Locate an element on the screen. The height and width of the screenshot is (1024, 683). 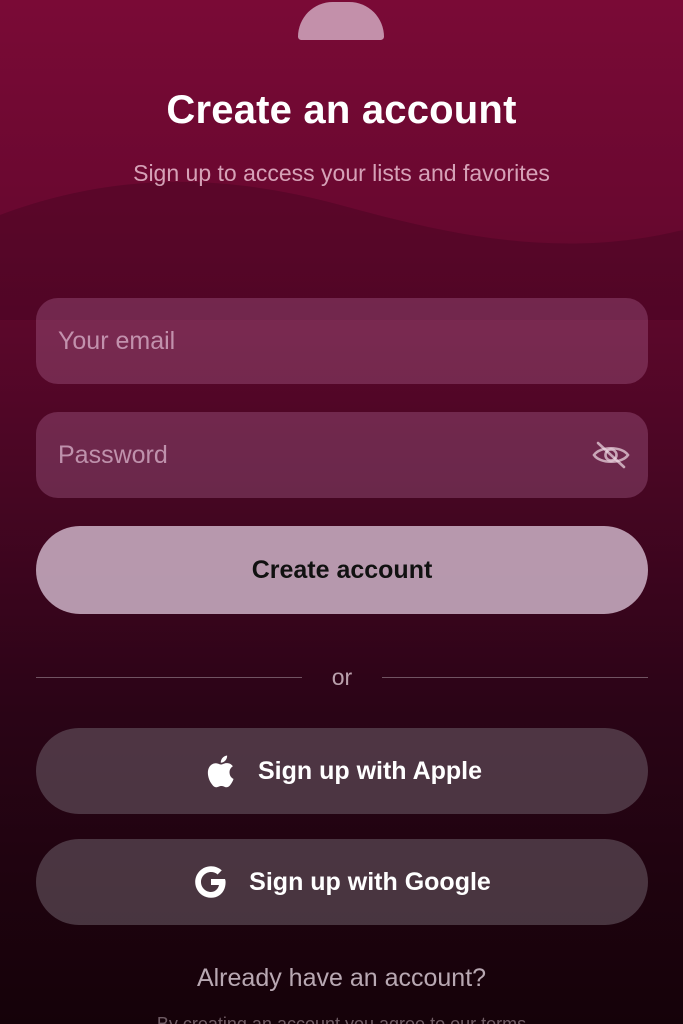
or-divider: or is located at coordinates (342, 677).